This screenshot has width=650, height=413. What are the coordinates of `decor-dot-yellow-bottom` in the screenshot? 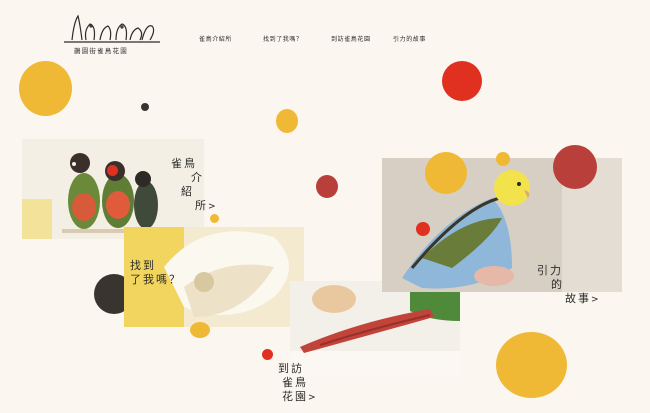 It's located at (531, 365).